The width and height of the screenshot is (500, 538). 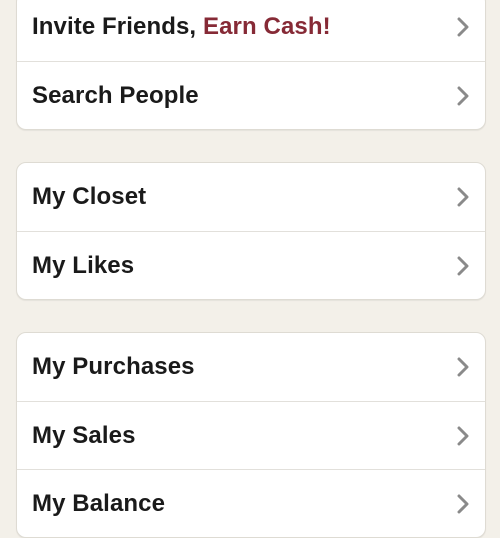 What do you see at coordinates (266, 26) in the screenshot?
I see `earn-cash-text: Earn Cash!` at bounding box center [266, 26].